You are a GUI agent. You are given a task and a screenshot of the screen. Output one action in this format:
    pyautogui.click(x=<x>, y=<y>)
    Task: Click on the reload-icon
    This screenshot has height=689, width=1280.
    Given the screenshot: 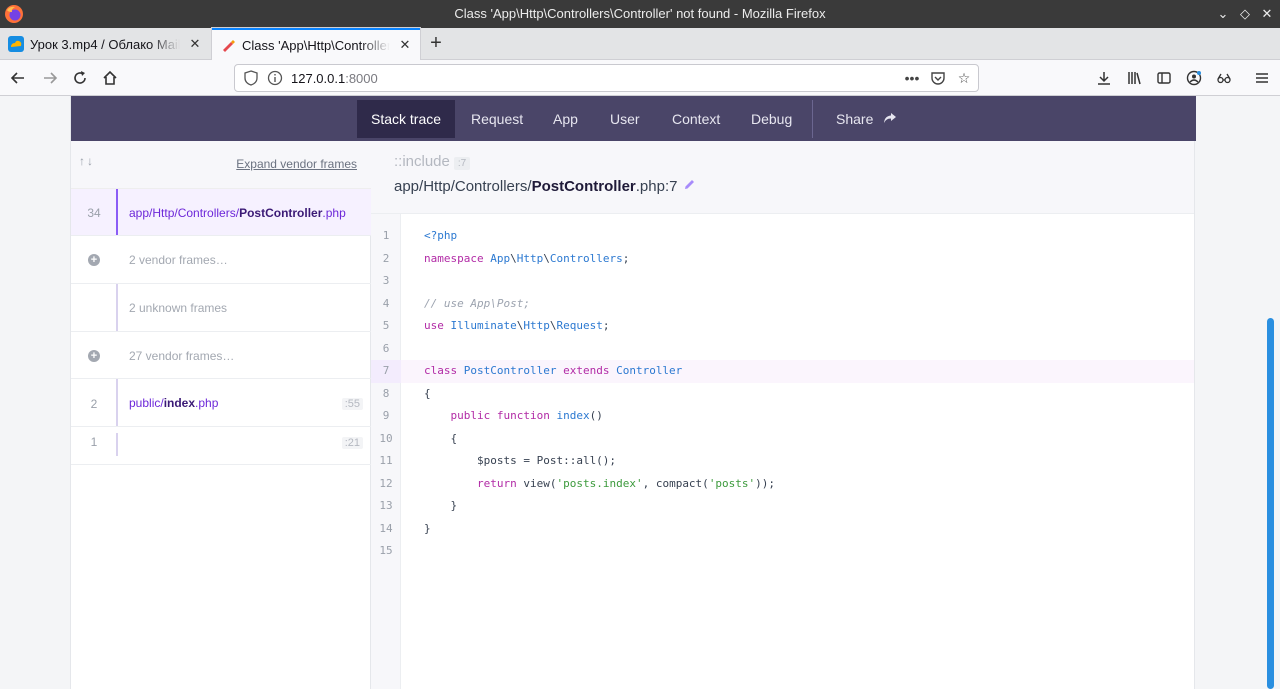 What is the action you would take?
    pyautogui.click(x=80, y=77)
    